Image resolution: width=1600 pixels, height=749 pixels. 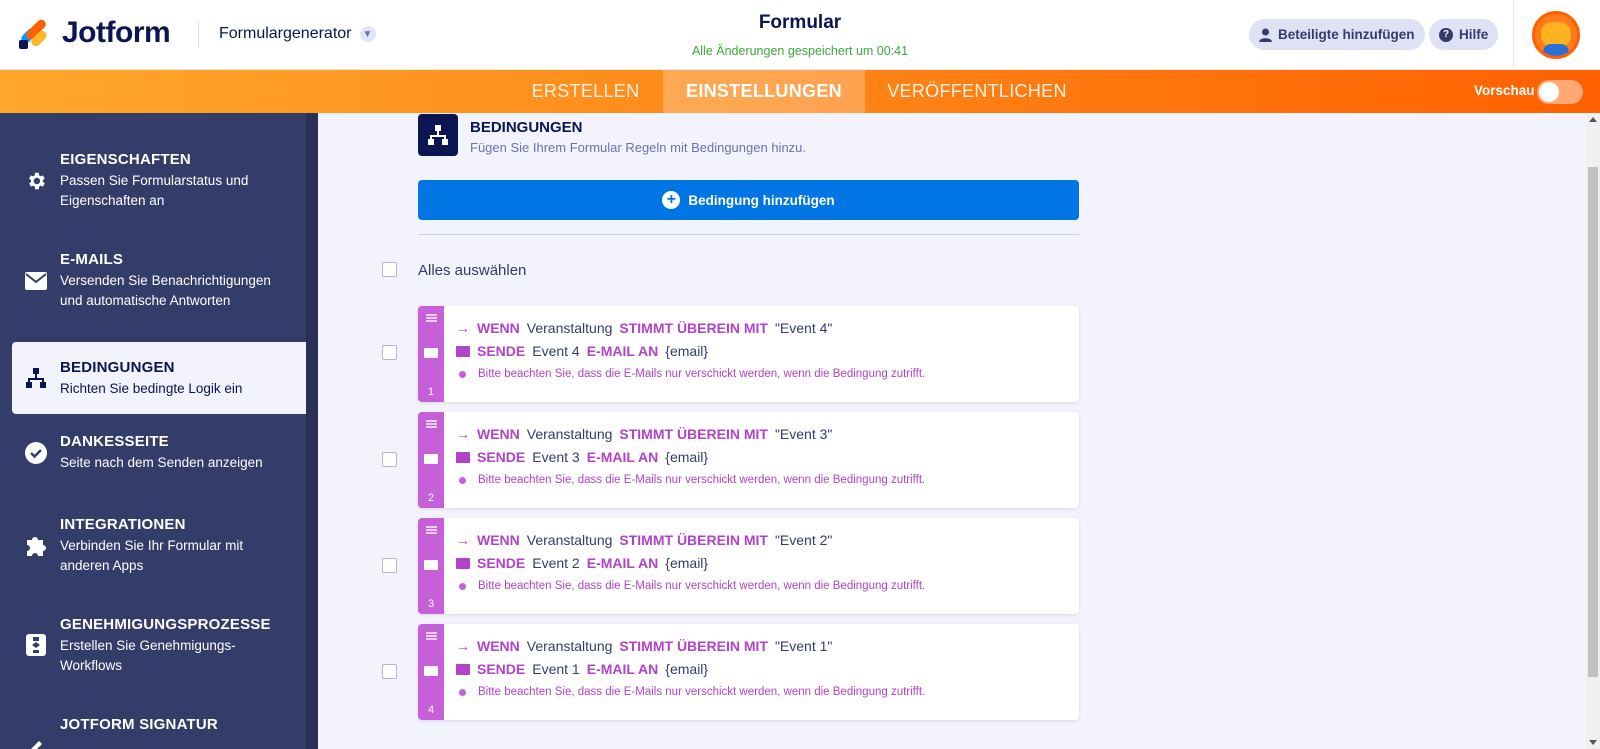 I want to click on main-scrollbar, so click(x=1593, y=431).